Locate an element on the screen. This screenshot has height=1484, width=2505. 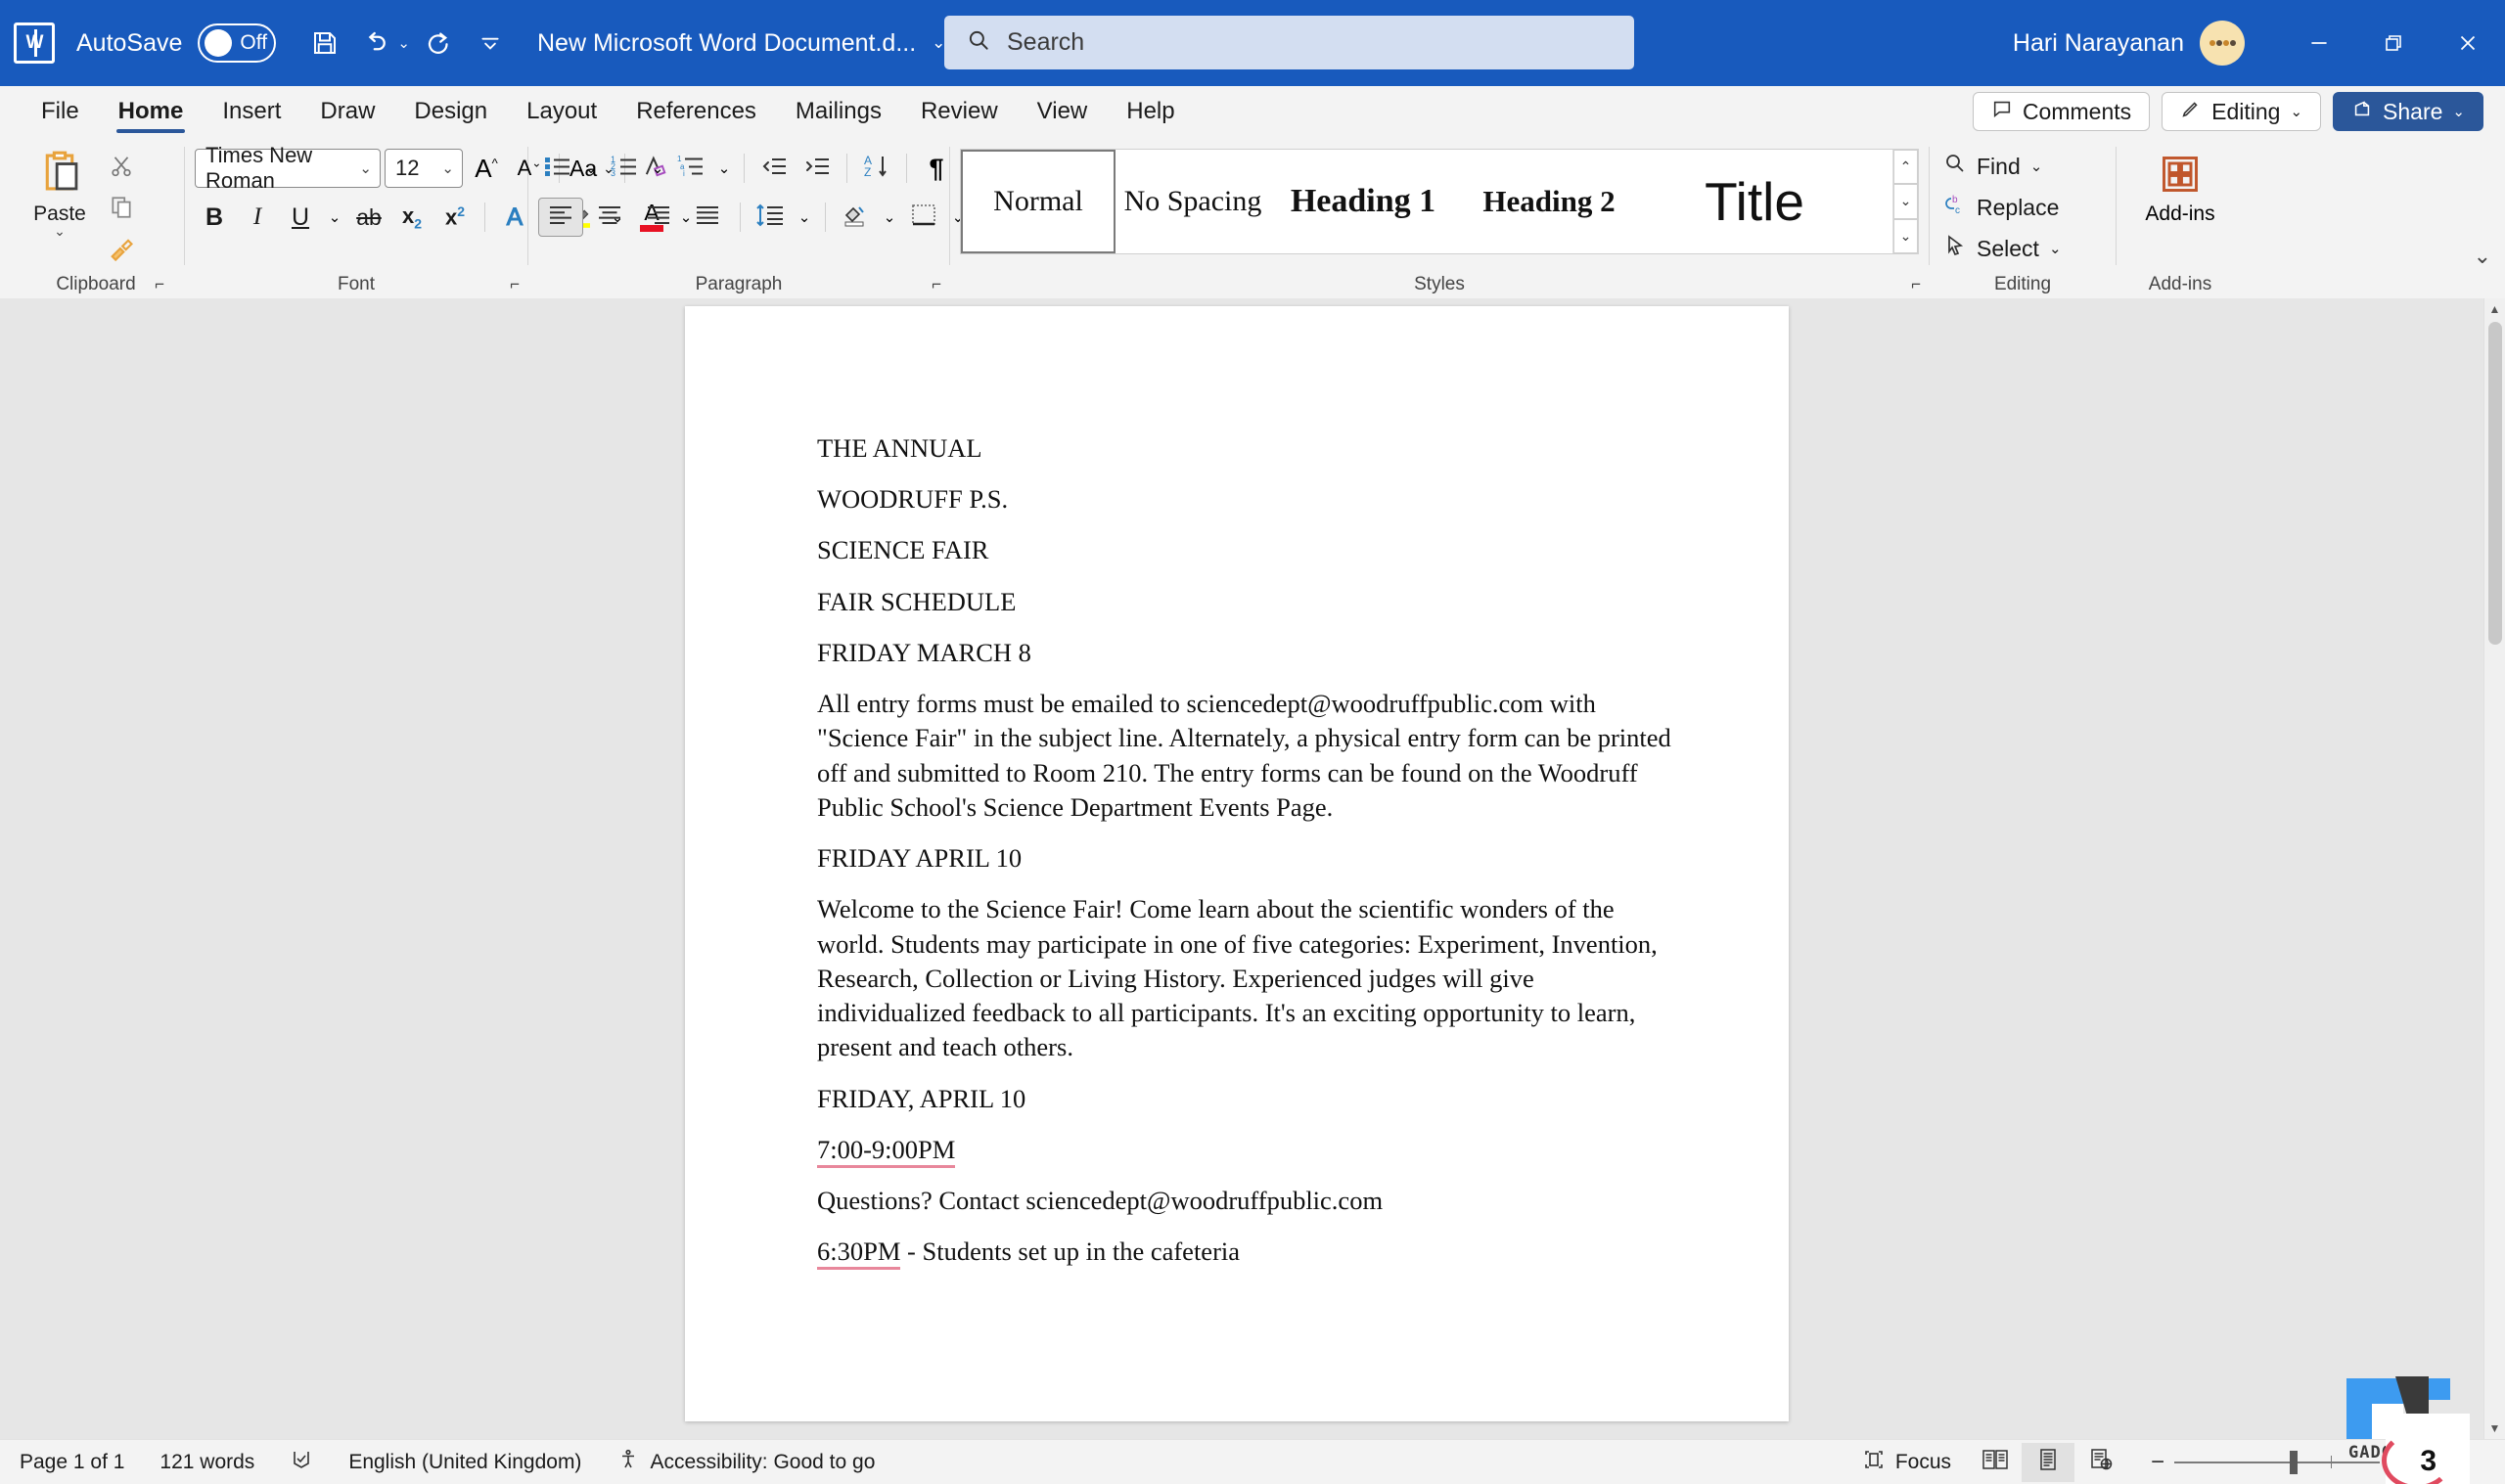
grow-font-button: A^ is located at coordinates (486, 168).